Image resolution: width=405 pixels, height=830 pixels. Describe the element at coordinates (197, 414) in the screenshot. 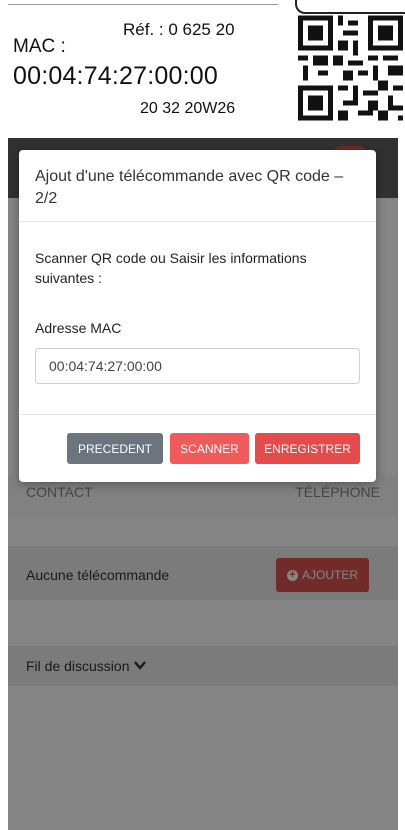

I see `modal-footer-divider` at that location.